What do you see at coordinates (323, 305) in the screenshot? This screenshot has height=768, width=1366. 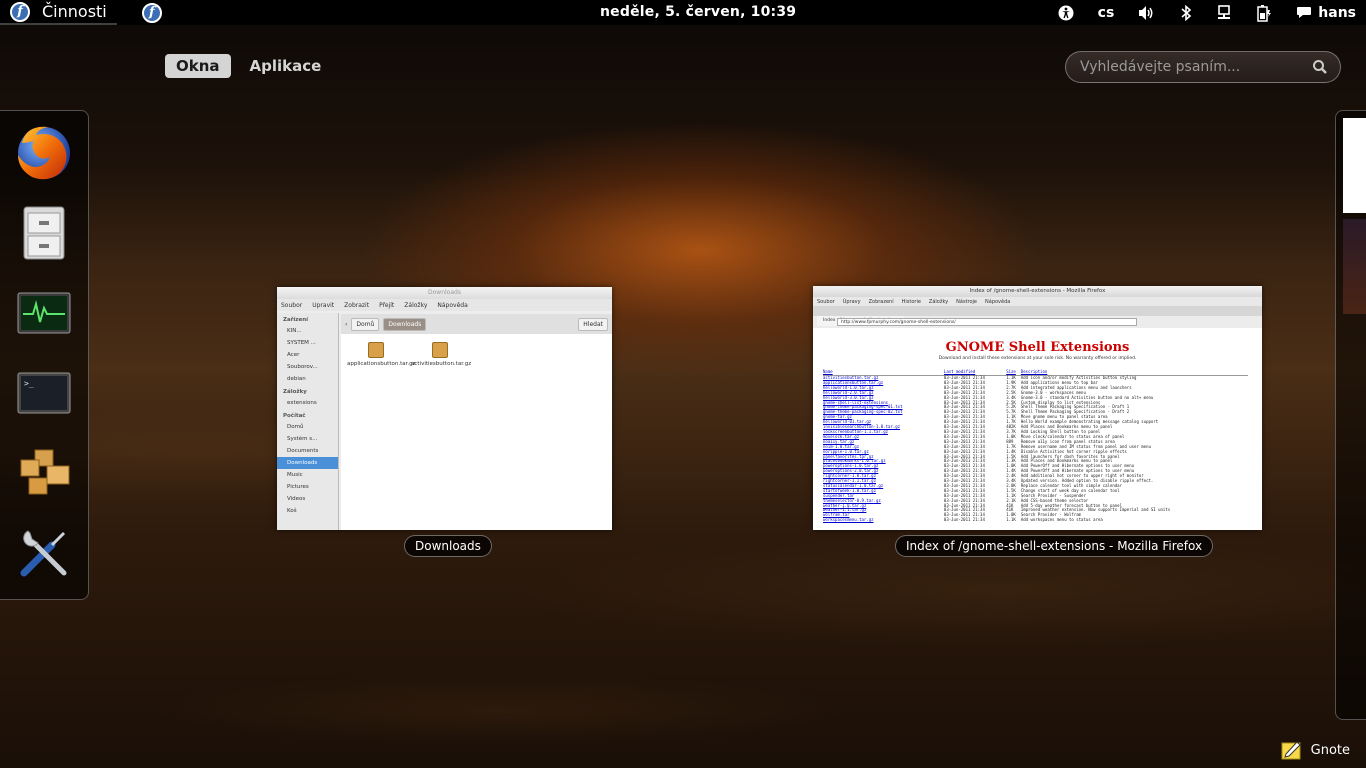 I see `menu-item: Upravit` at bounding box center [323, 305].